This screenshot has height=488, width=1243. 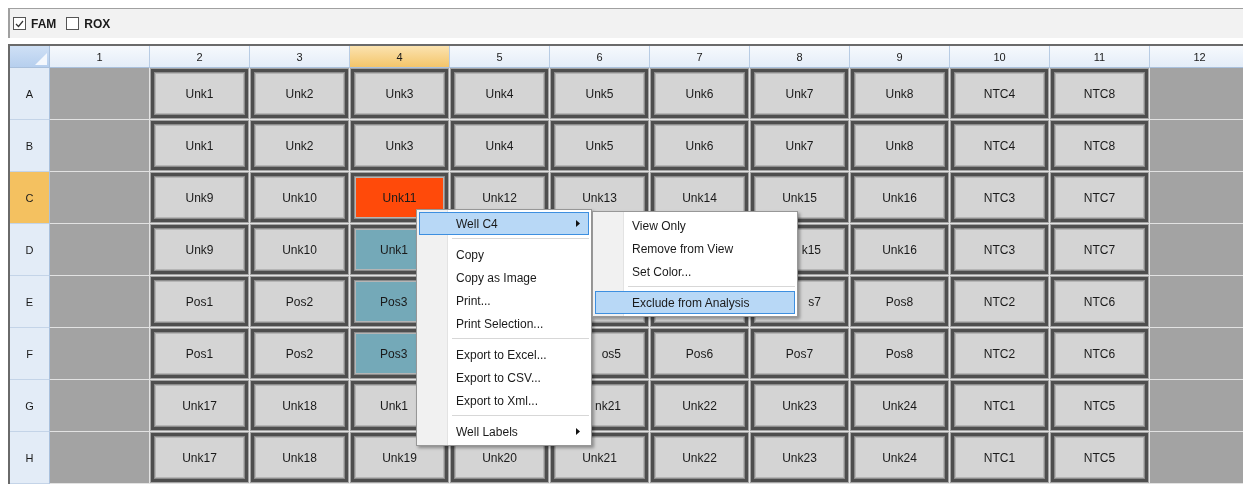 I want to click on column-header: 7, so click(x=700, y=57).